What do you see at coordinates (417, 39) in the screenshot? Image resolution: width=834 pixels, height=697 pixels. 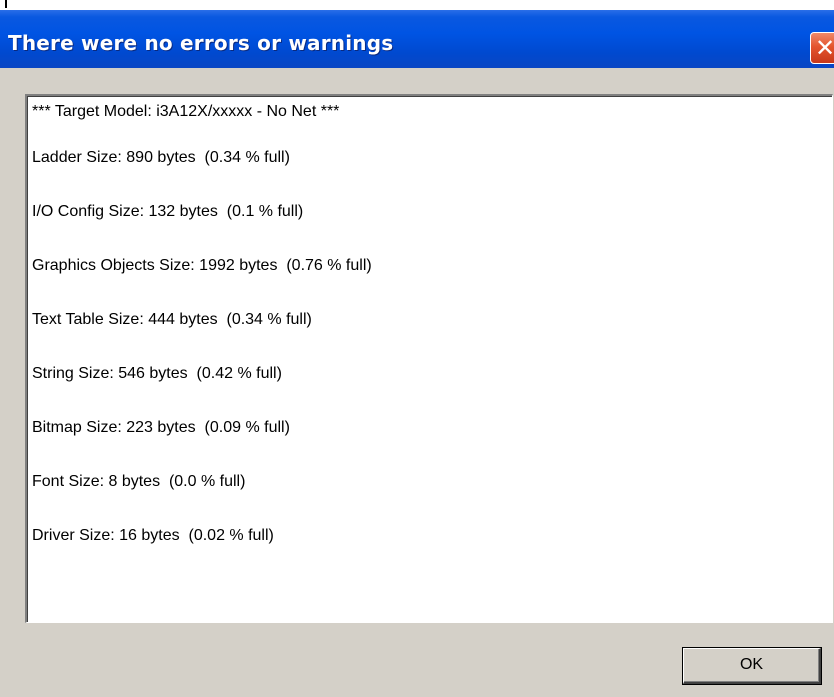 I see `title-bar: There were no errors or warnings ✕` at bounding box center [417, 39].